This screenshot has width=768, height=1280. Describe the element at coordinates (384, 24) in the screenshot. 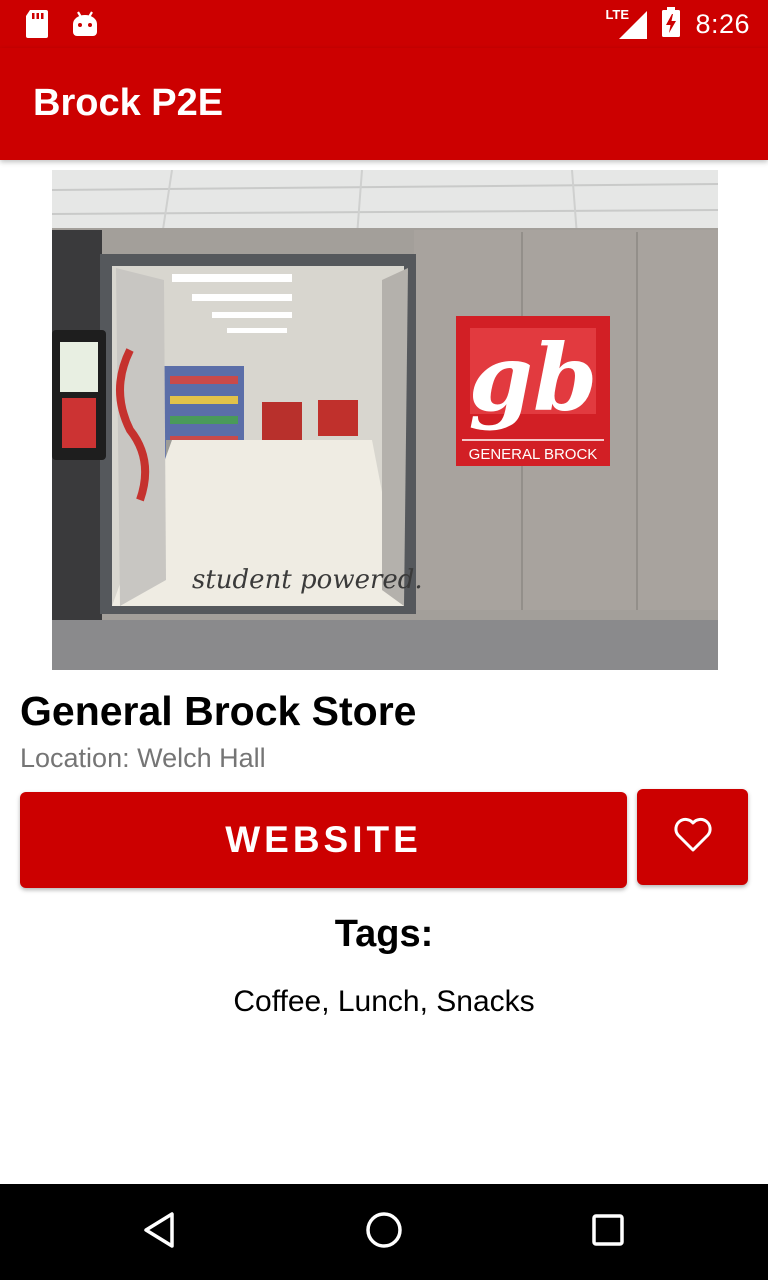

I see `status-bar: LTE 8:26` at that location.